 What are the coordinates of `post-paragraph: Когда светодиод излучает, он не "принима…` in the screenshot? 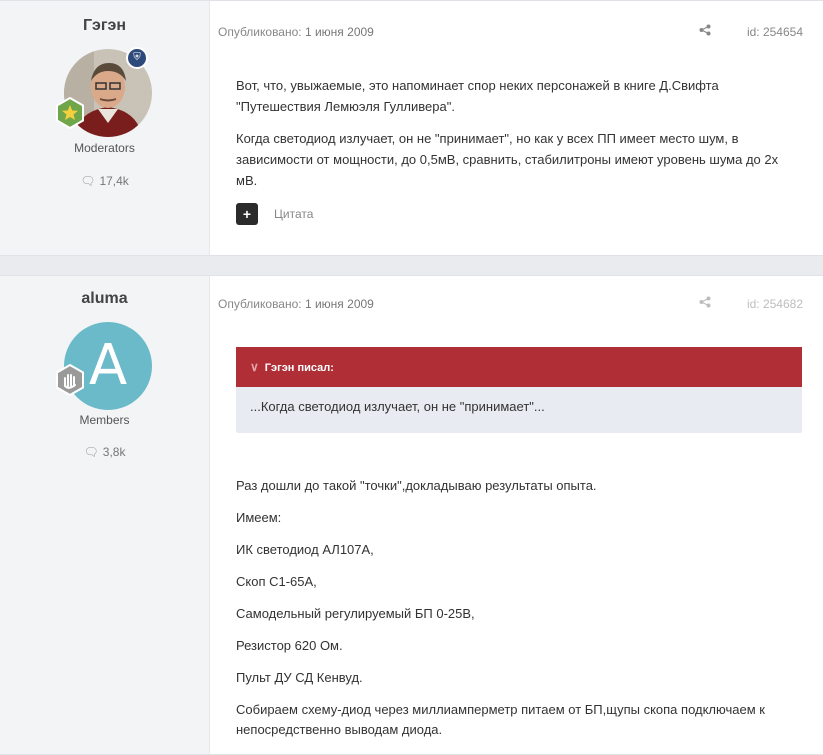 It's located at (507, 159).